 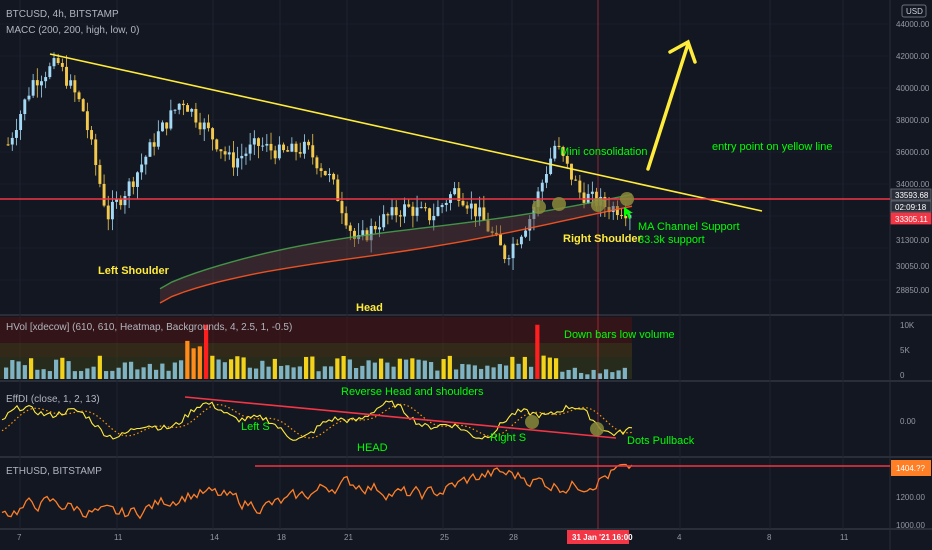 What do you see at coordinates (913, 184) in the screenshot?
I see `price-tick-label: 34000.00` at bounding box center [913, 184].